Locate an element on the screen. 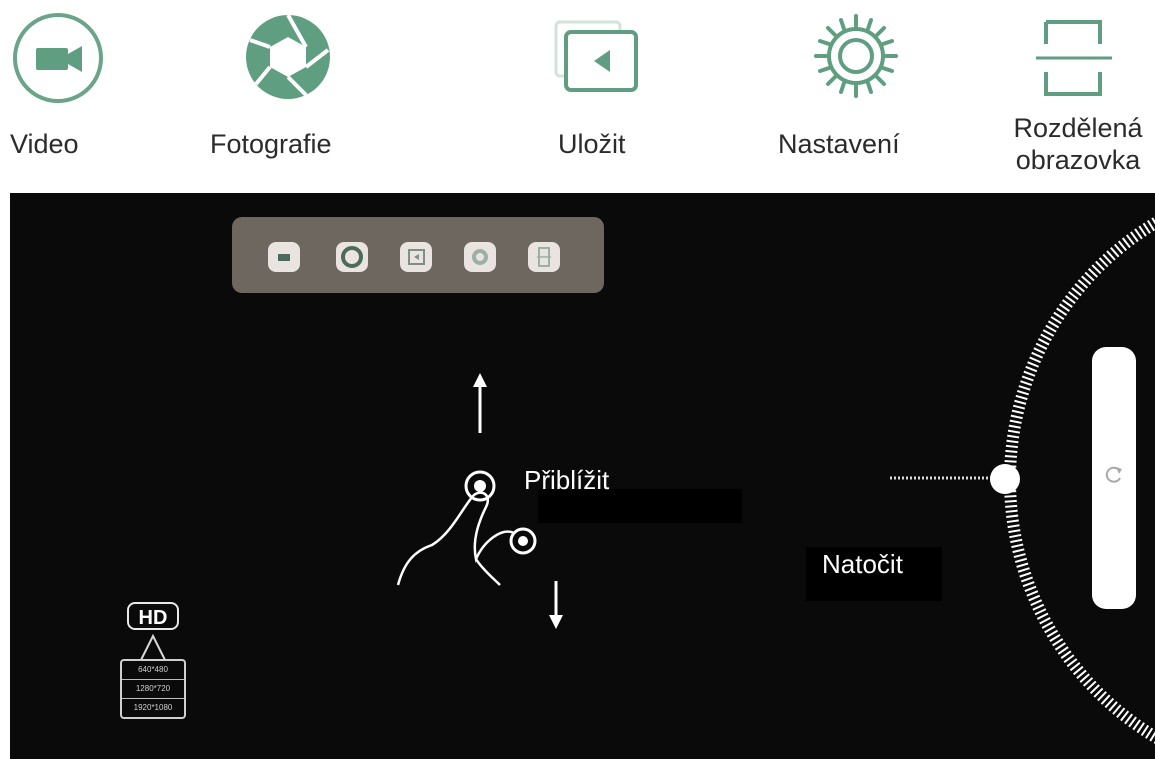  mini-gear-icon is located at coordinates (480, 257).